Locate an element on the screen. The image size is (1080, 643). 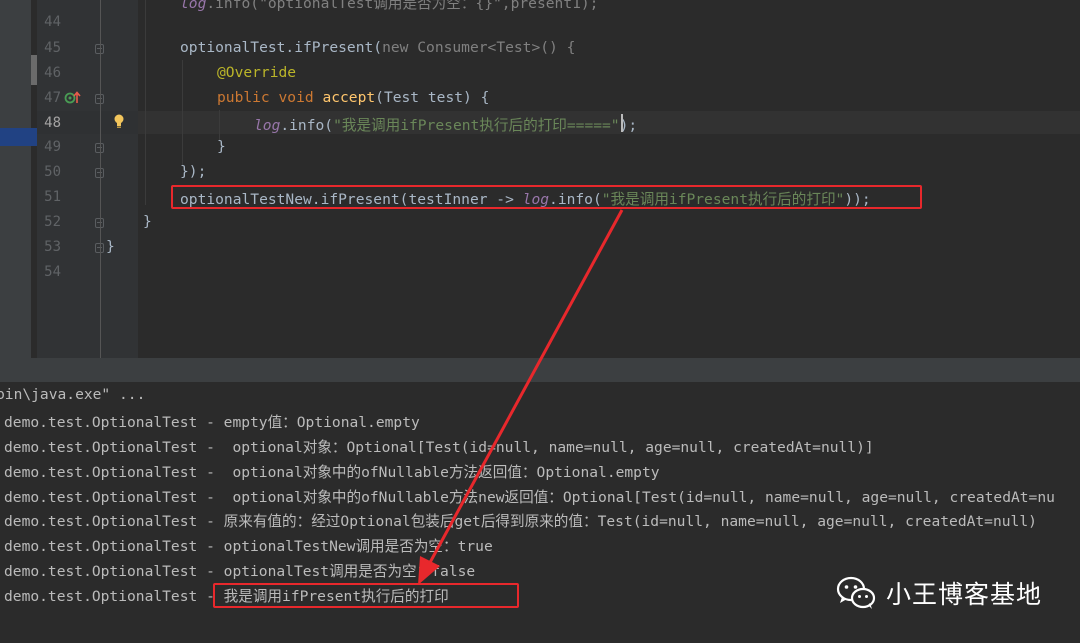
watermark: 小王博客基地 is located at coordinates (939, 593).